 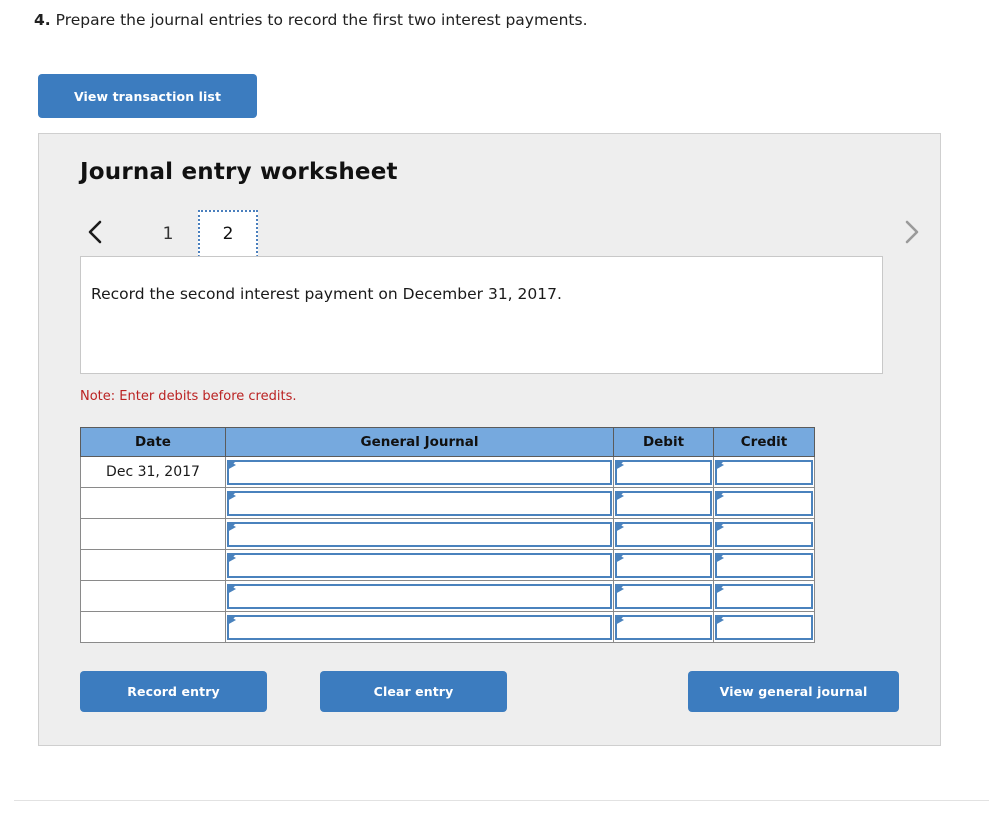 What do you see at coordinates (239, 172) in the screenshot?
I see `page-title: Journal entry worksheet` at bounding box center [239, 172].